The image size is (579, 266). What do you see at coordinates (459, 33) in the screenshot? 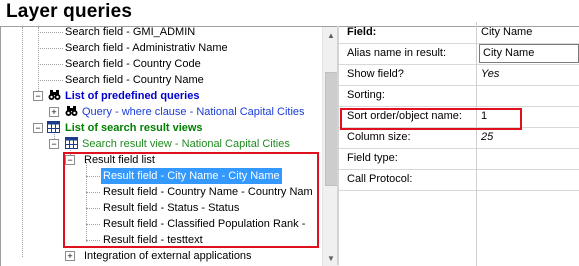
I see `property-row-field: Field: City Name` at bounding box center [459, 33].